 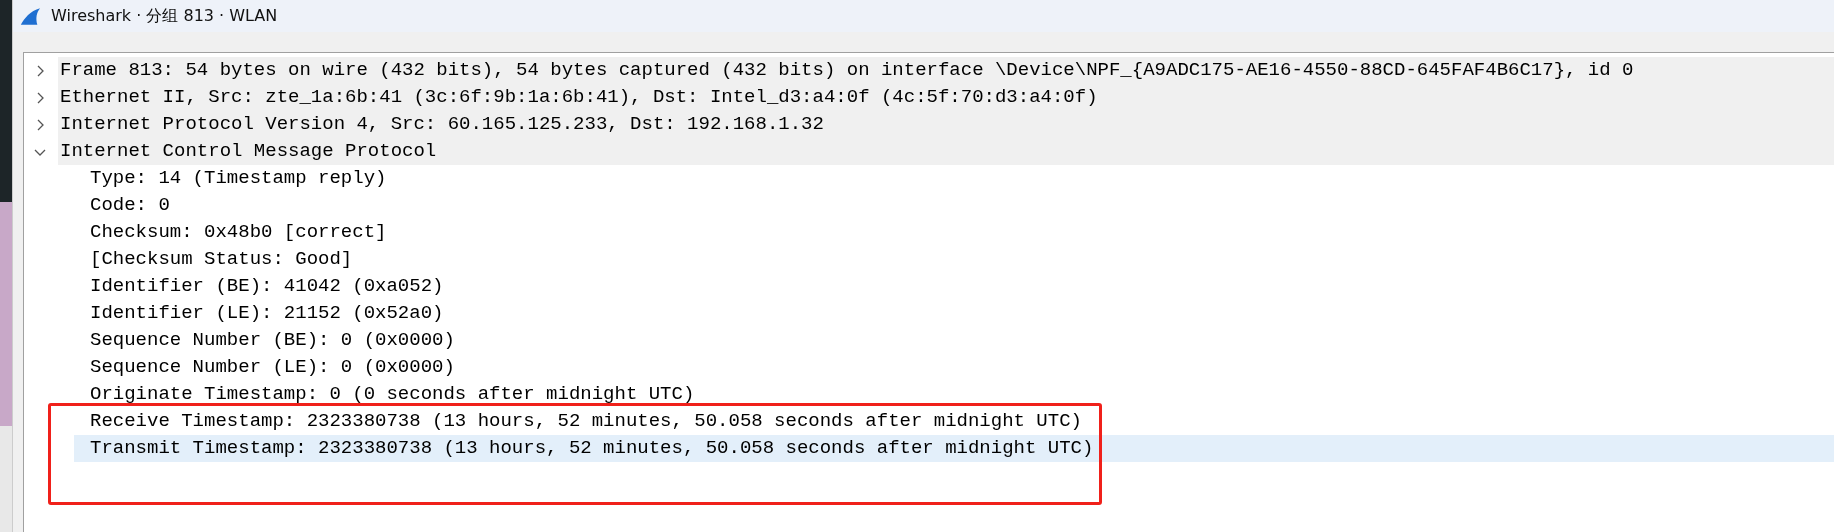 I want to click on tree-item: Code: 0, so click(x=954, y=205).